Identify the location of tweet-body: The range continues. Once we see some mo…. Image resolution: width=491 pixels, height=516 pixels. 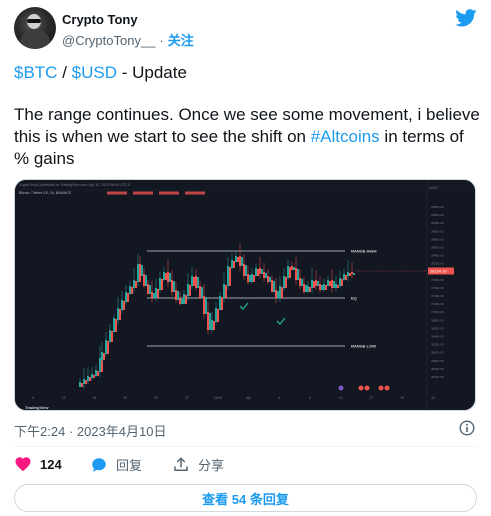
(247, 137).